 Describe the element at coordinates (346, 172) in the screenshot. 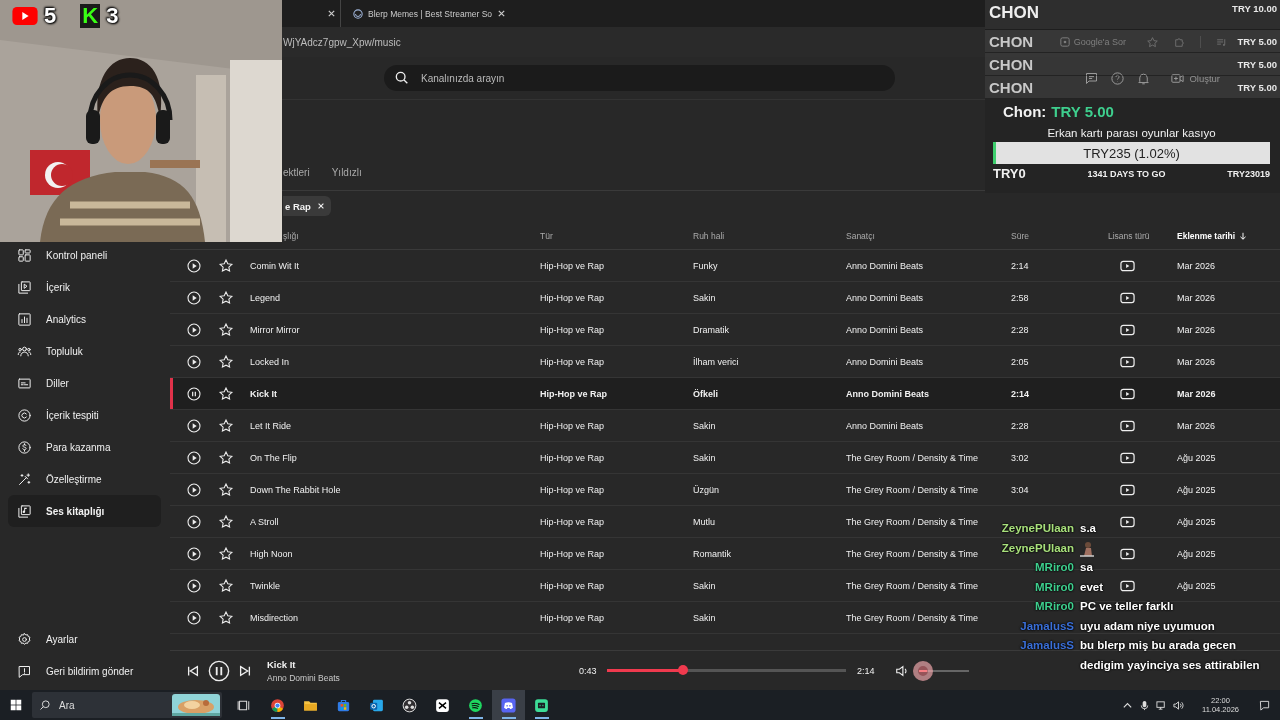

I see `page-tab: Yıldızlı` at that location.